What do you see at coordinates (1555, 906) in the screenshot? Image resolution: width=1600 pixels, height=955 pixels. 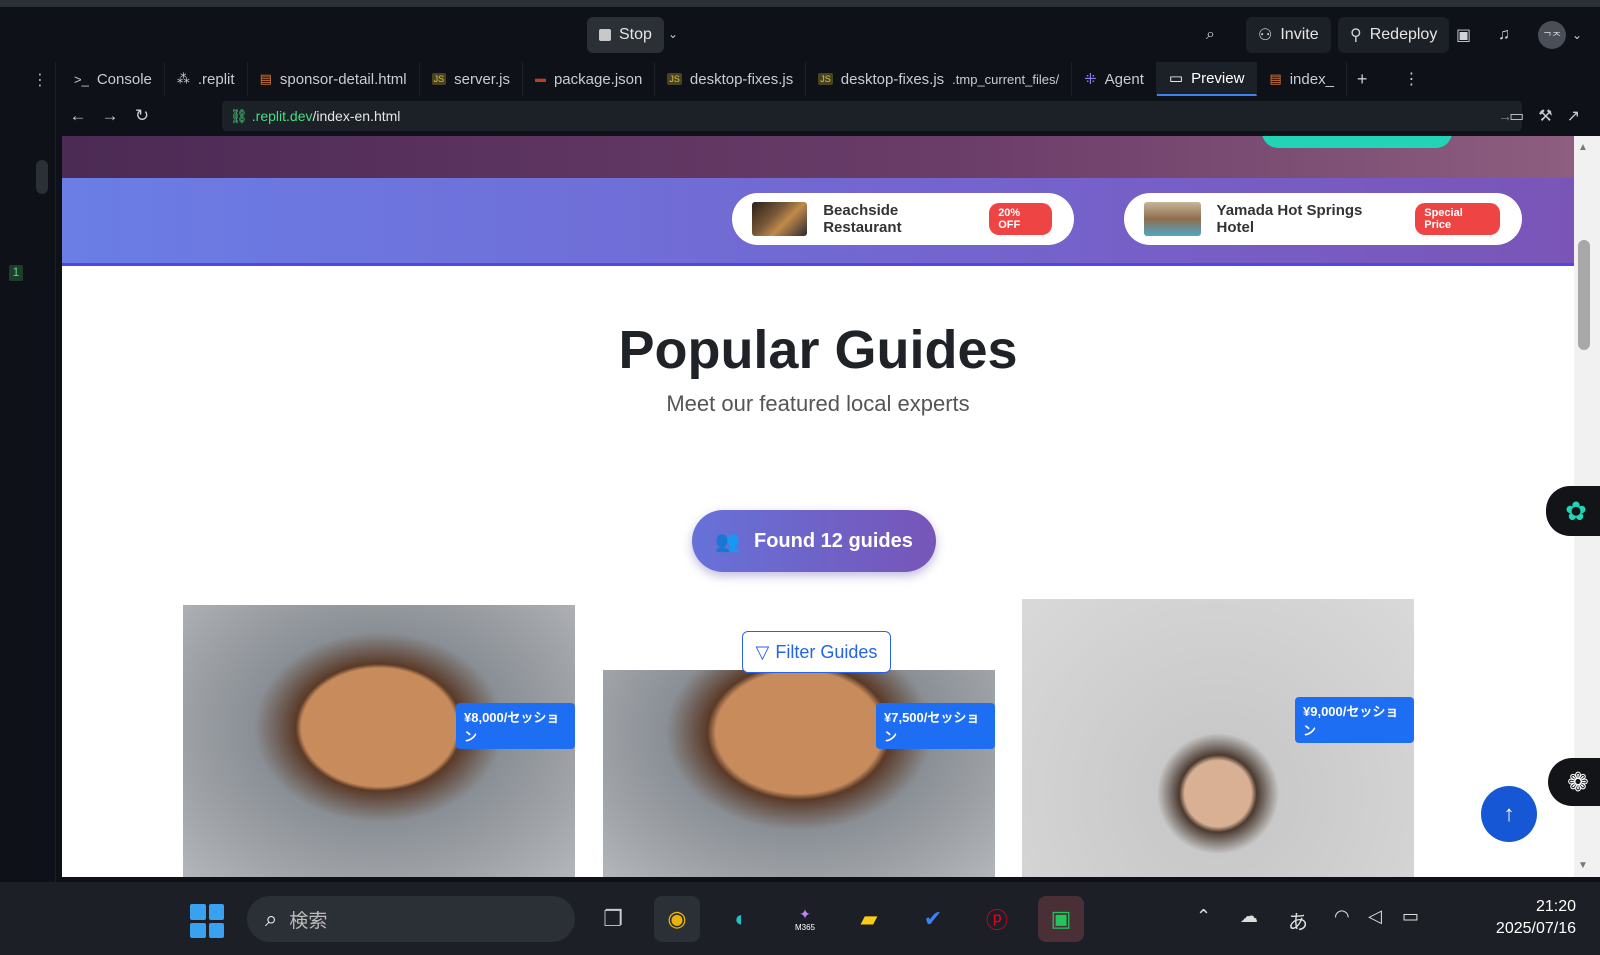 I see `clock-time: 21:20` at bounding box center [1555, 906].